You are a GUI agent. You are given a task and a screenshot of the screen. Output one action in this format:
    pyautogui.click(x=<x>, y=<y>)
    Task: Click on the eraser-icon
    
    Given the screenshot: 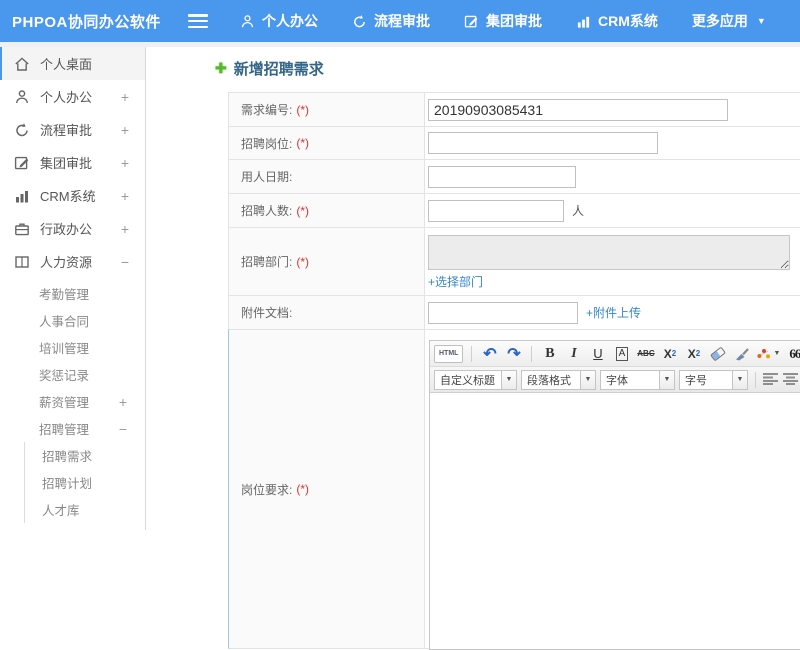 What is the action you would take?
    pyautogui.click(x=717, y=354)
    